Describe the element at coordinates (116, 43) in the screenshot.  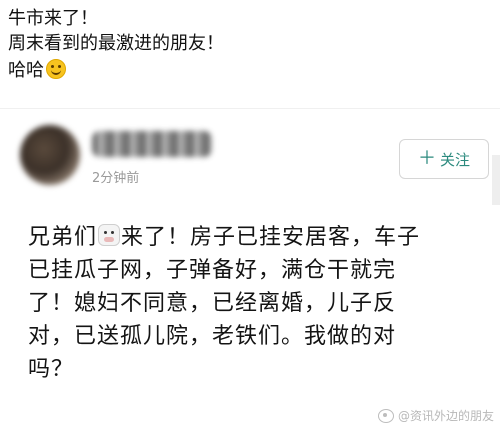
I see `caption-line-2: 周末看到的最激进的朋友！` at that location.